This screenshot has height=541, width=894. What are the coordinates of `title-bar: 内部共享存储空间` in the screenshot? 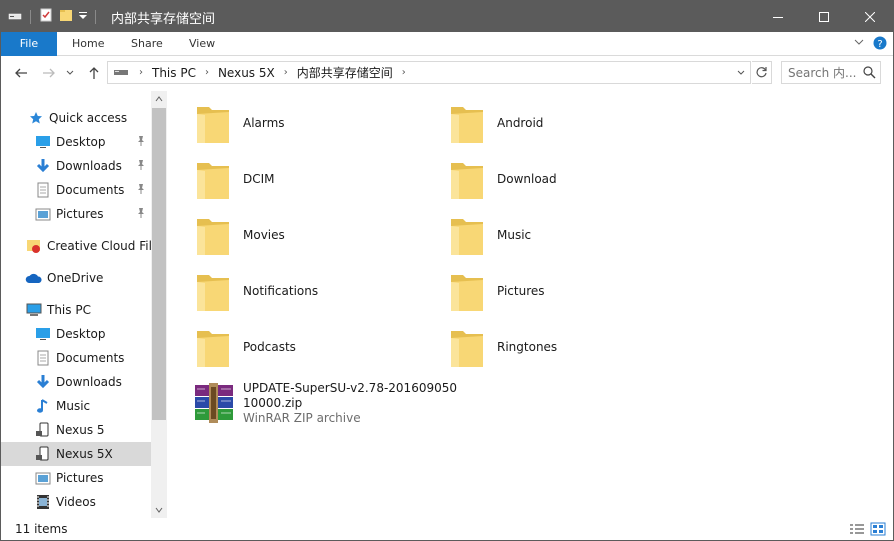 It's located at (447, 16).